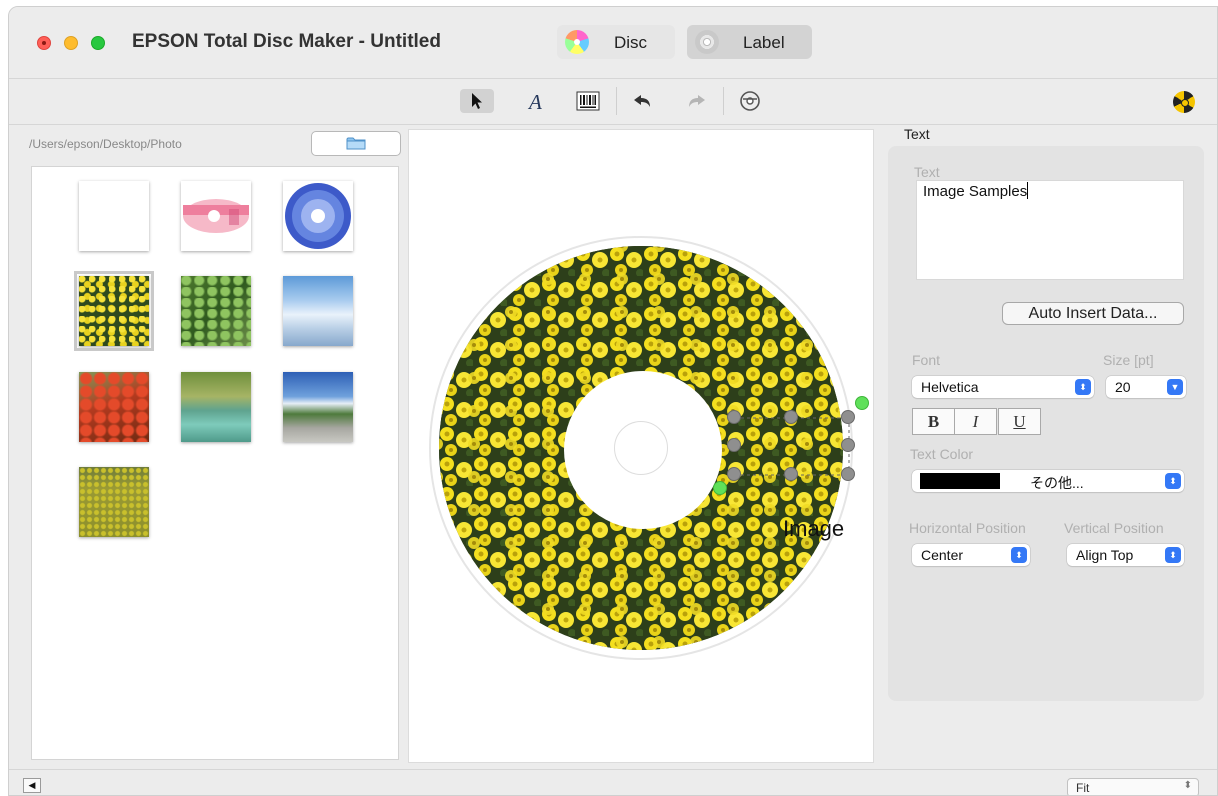 The height and width of the screenshot is (796, 1218). I want to click on text-field-label: Text, so click(927, 172).